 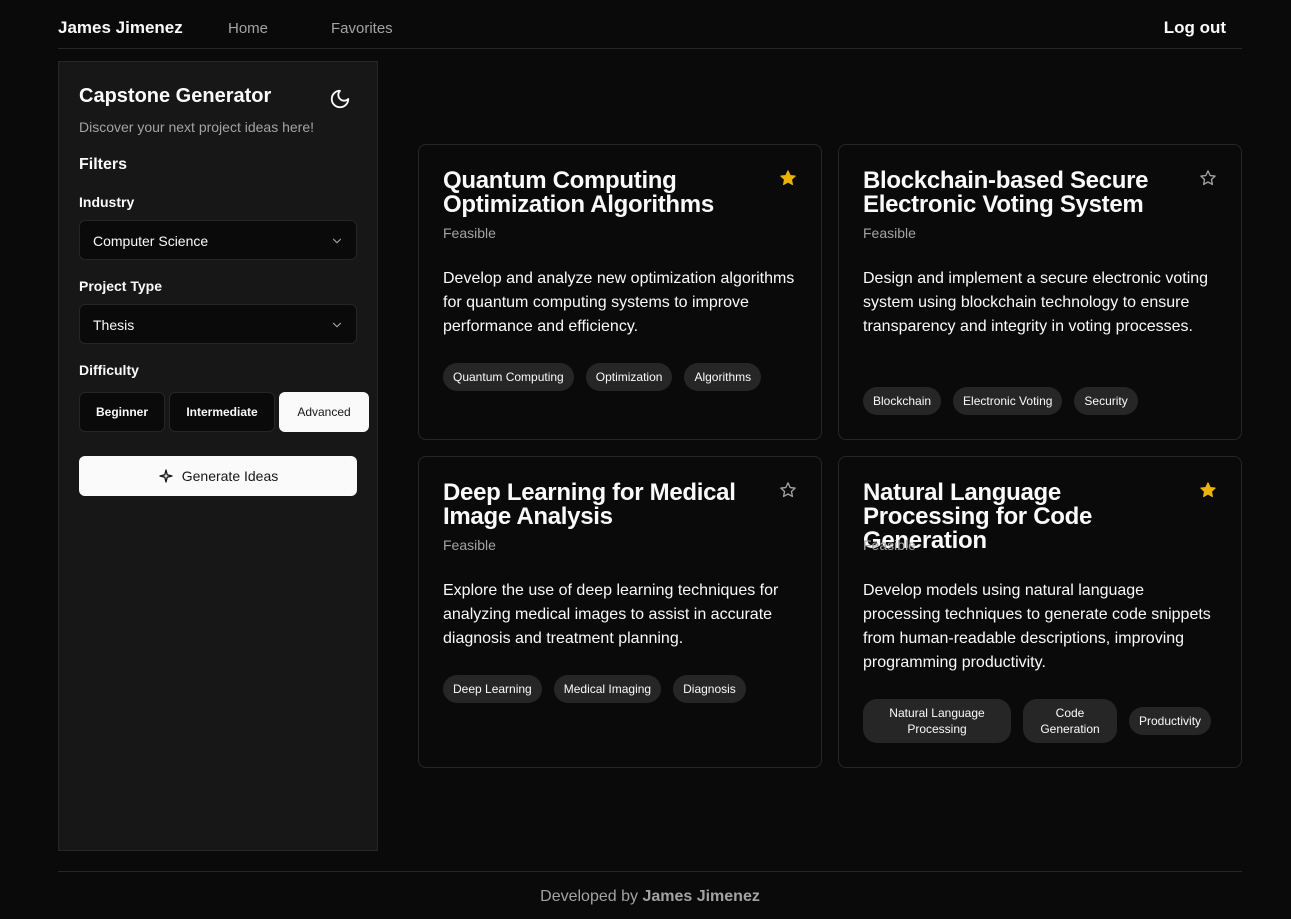 I want to click on tag: Security, so click(x=1106, y=401).